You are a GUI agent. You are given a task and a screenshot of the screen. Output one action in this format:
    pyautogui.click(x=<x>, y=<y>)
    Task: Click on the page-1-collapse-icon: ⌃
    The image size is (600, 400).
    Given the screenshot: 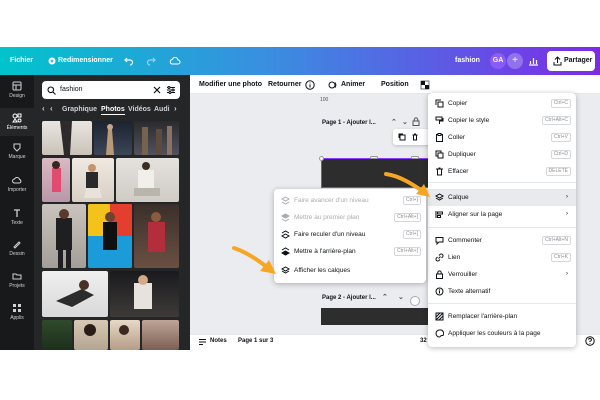 What is the action you would take?
    pyautogui.click(x=394, y=122)
    